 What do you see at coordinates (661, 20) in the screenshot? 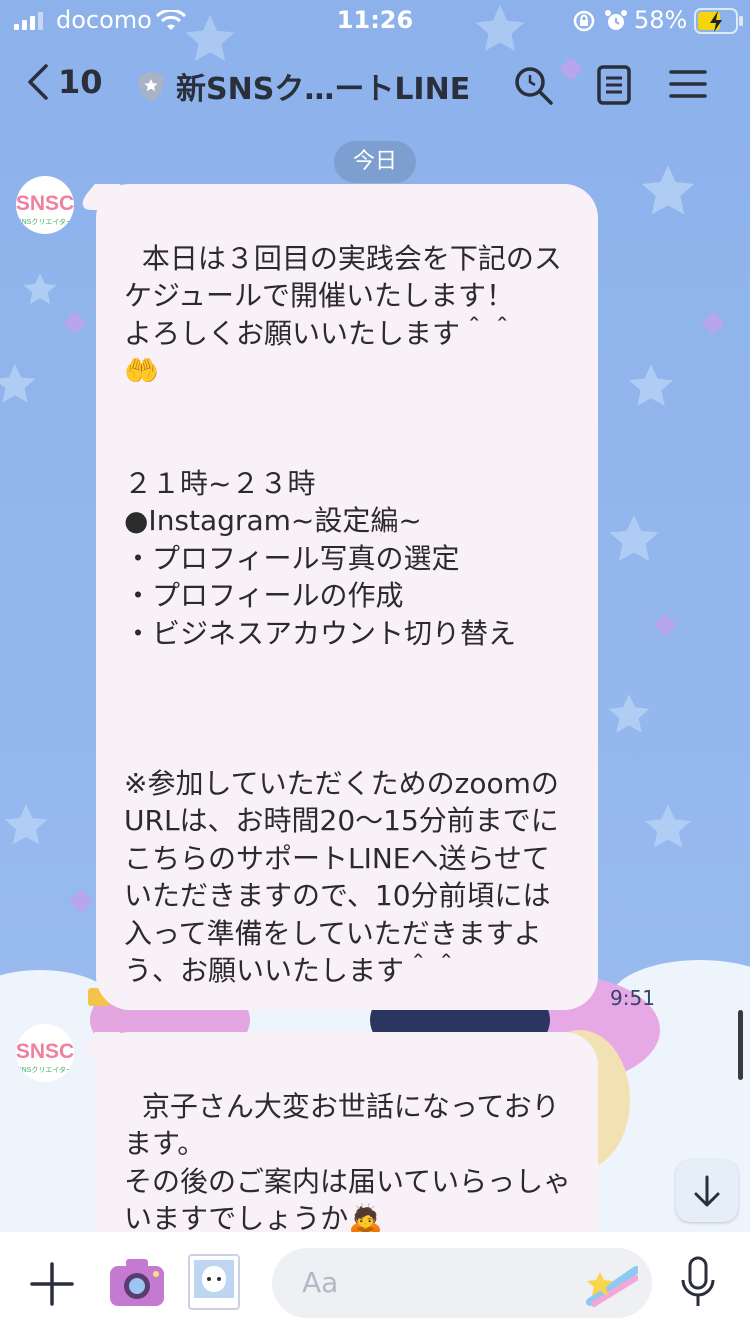
I see `battery-percent: 58%` at bounding box center [661, 20].